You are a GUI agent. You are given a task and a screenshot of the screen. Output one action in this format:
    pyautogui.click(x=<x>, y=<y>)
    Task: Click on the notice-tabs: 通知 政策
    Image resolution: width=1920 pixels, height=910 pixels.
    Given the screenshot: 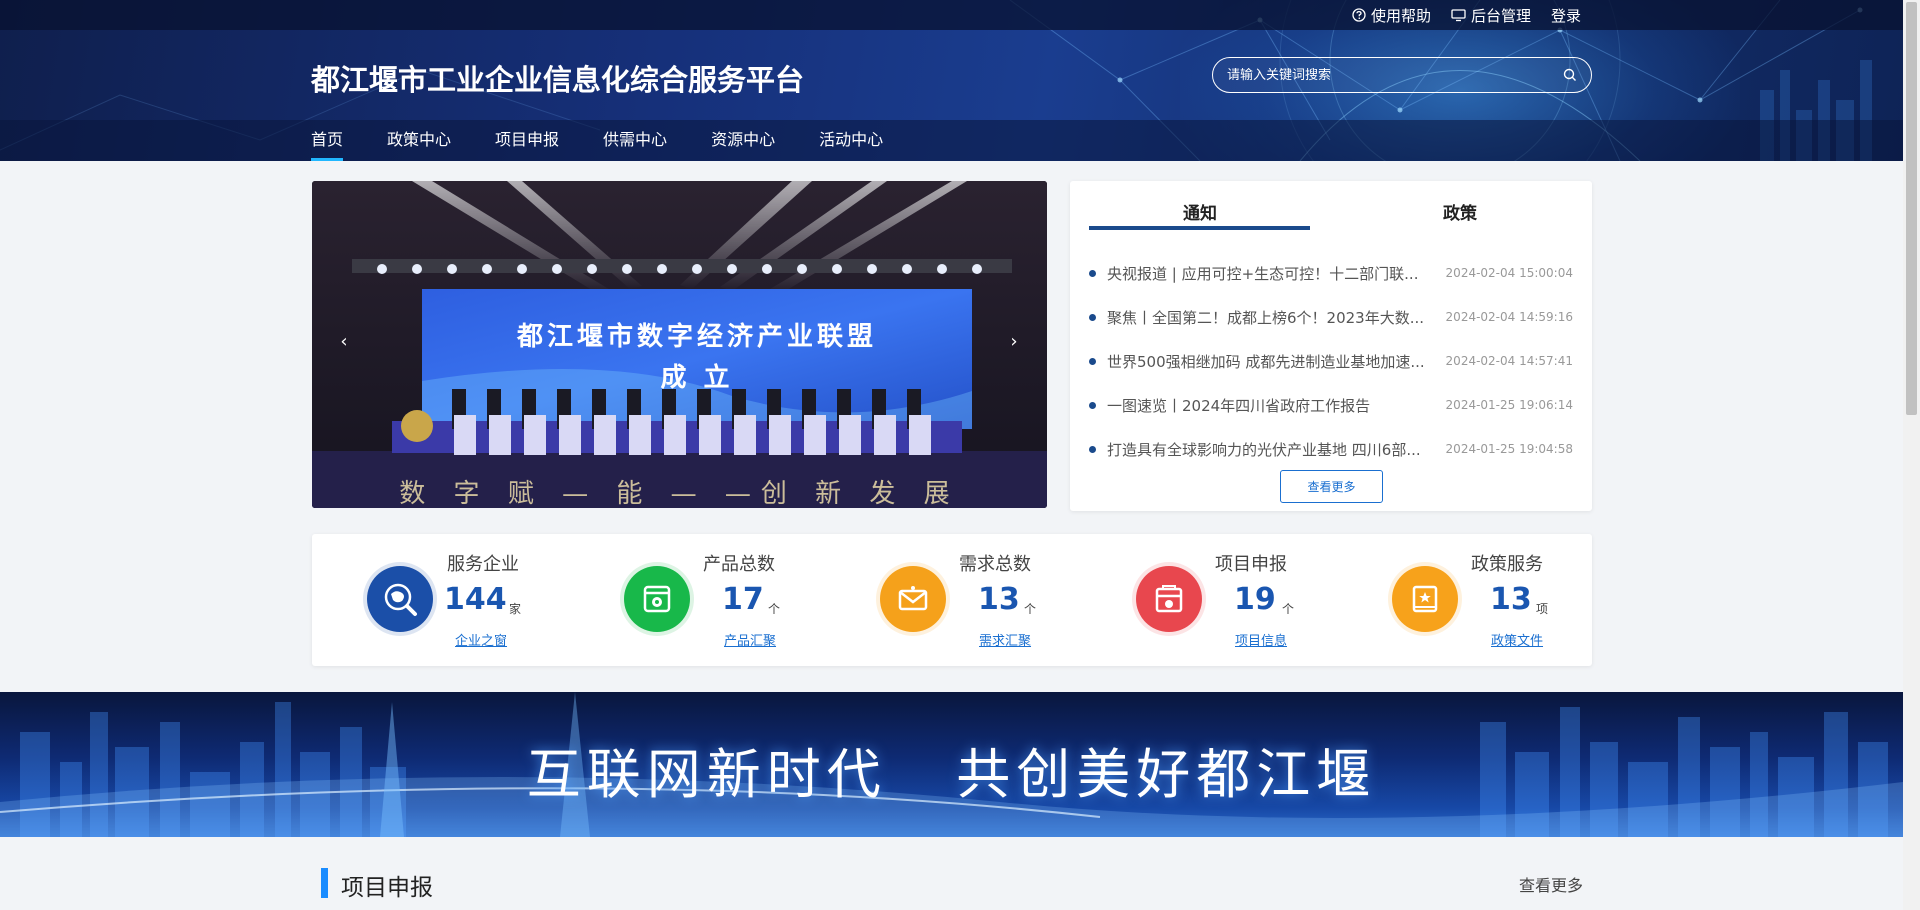 What is the action you would take?
    pyautogui.click(x=1331, y=206)
    